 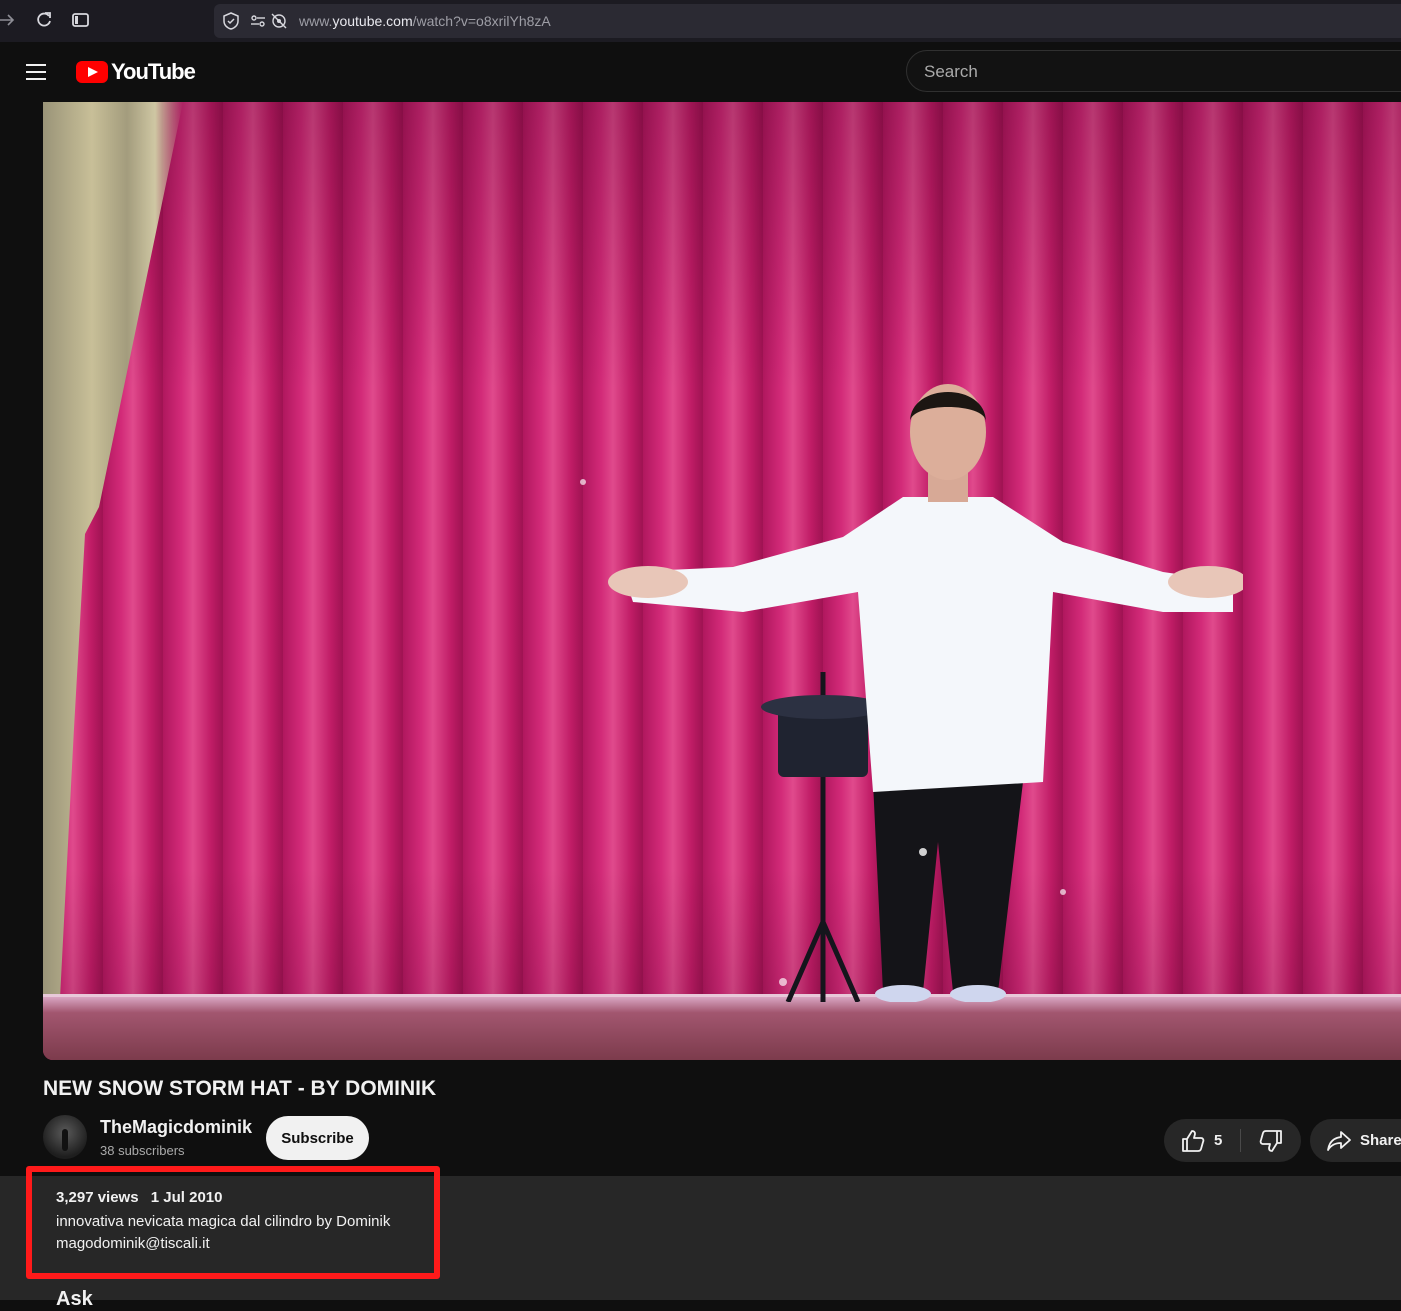 What do you see at coordinates (807, 21) in the screenshot?
I see `address-bar: www.youtube.com/watch?v=o8xrilYh8zA` at bounding box center [807, 21].